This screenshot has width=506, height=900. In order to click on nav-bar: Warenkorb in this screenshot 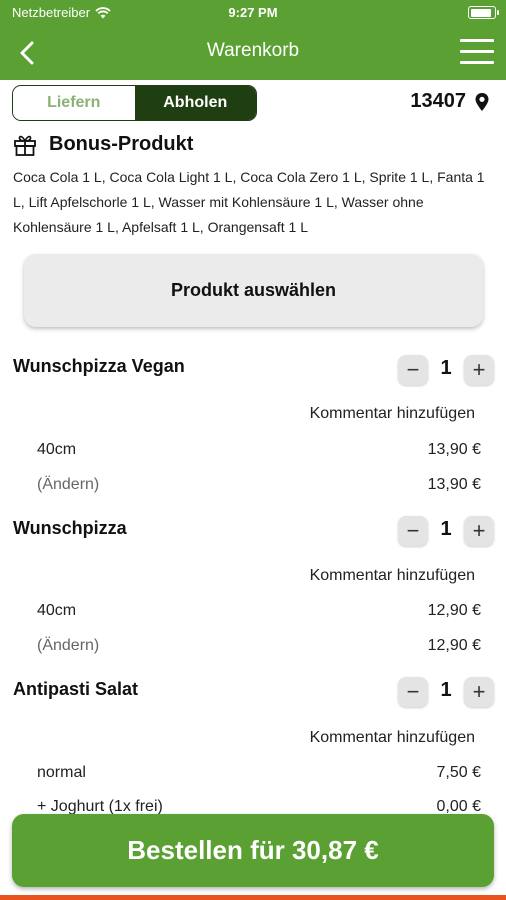, I will do `click(253, 53)`.